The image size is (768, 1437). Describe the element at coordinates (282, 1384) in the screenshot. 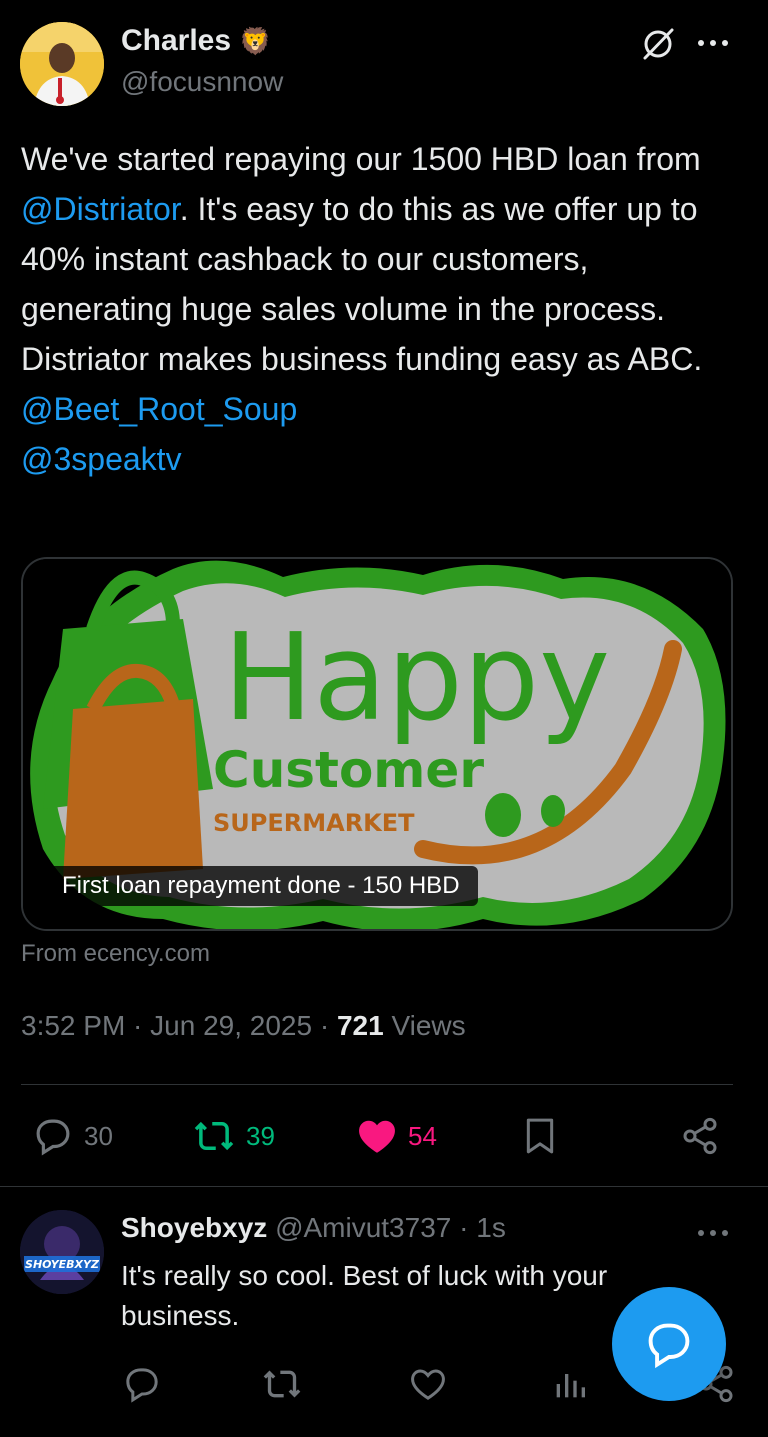

I see `reply-repost-icon` at that location.